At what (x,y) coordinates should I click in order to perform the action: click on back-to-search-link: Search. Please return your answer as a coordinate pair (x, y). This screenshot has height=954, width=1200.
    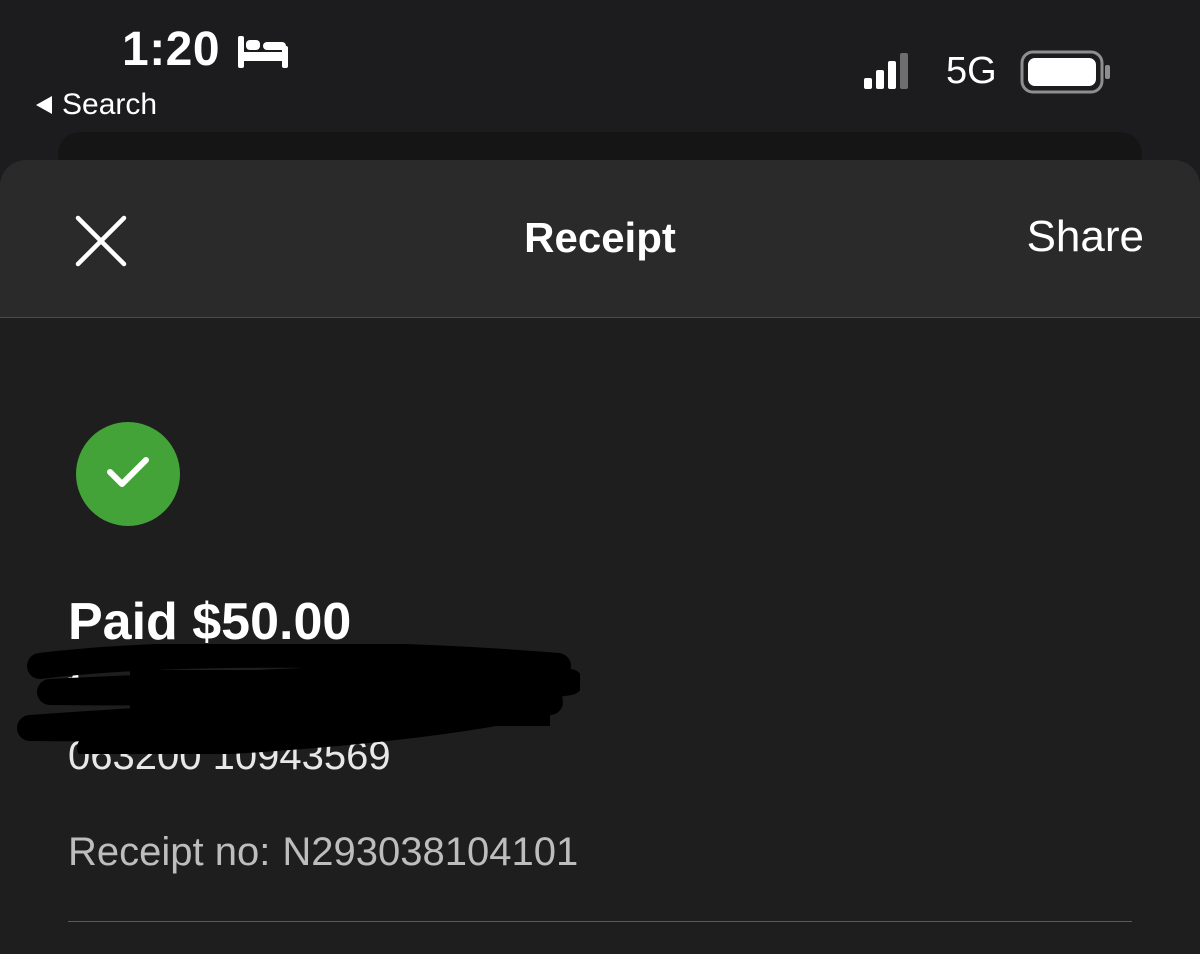
    Looking at the image, I should click on (96, 105).